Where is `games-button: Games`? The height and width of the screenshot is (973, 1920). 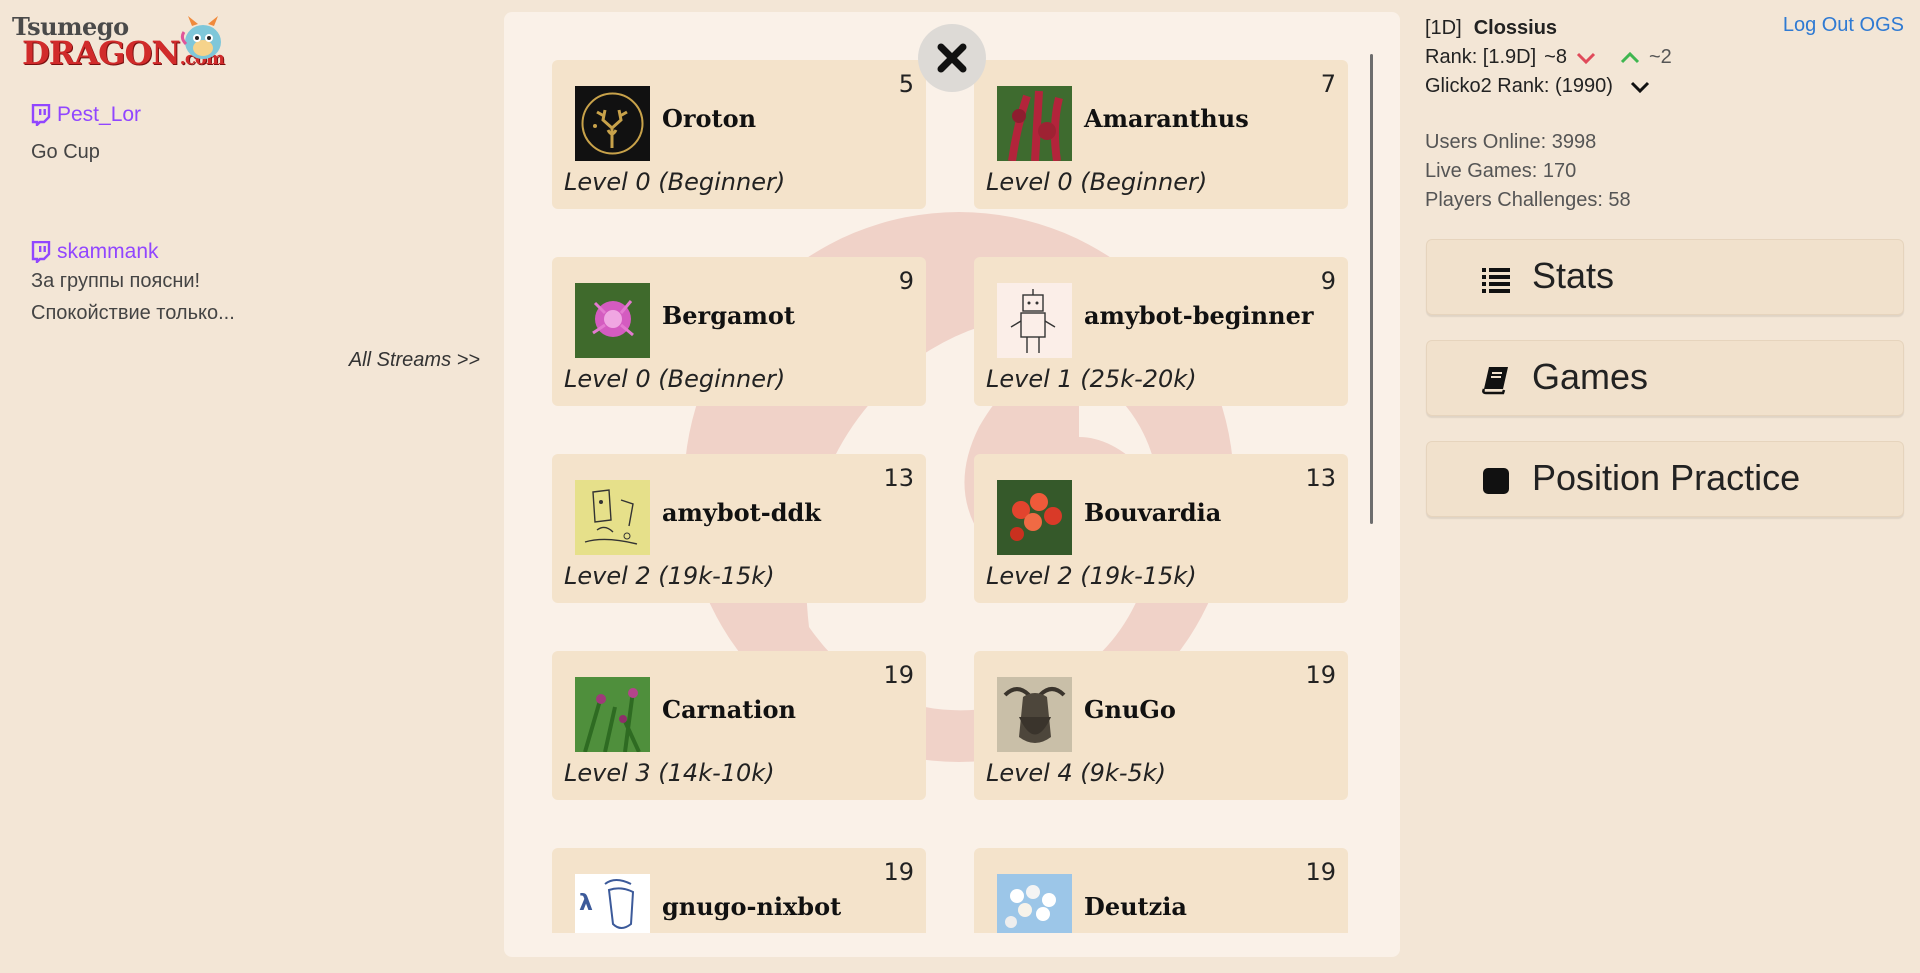 games-button: Games is located at coordinates (1665, 378).